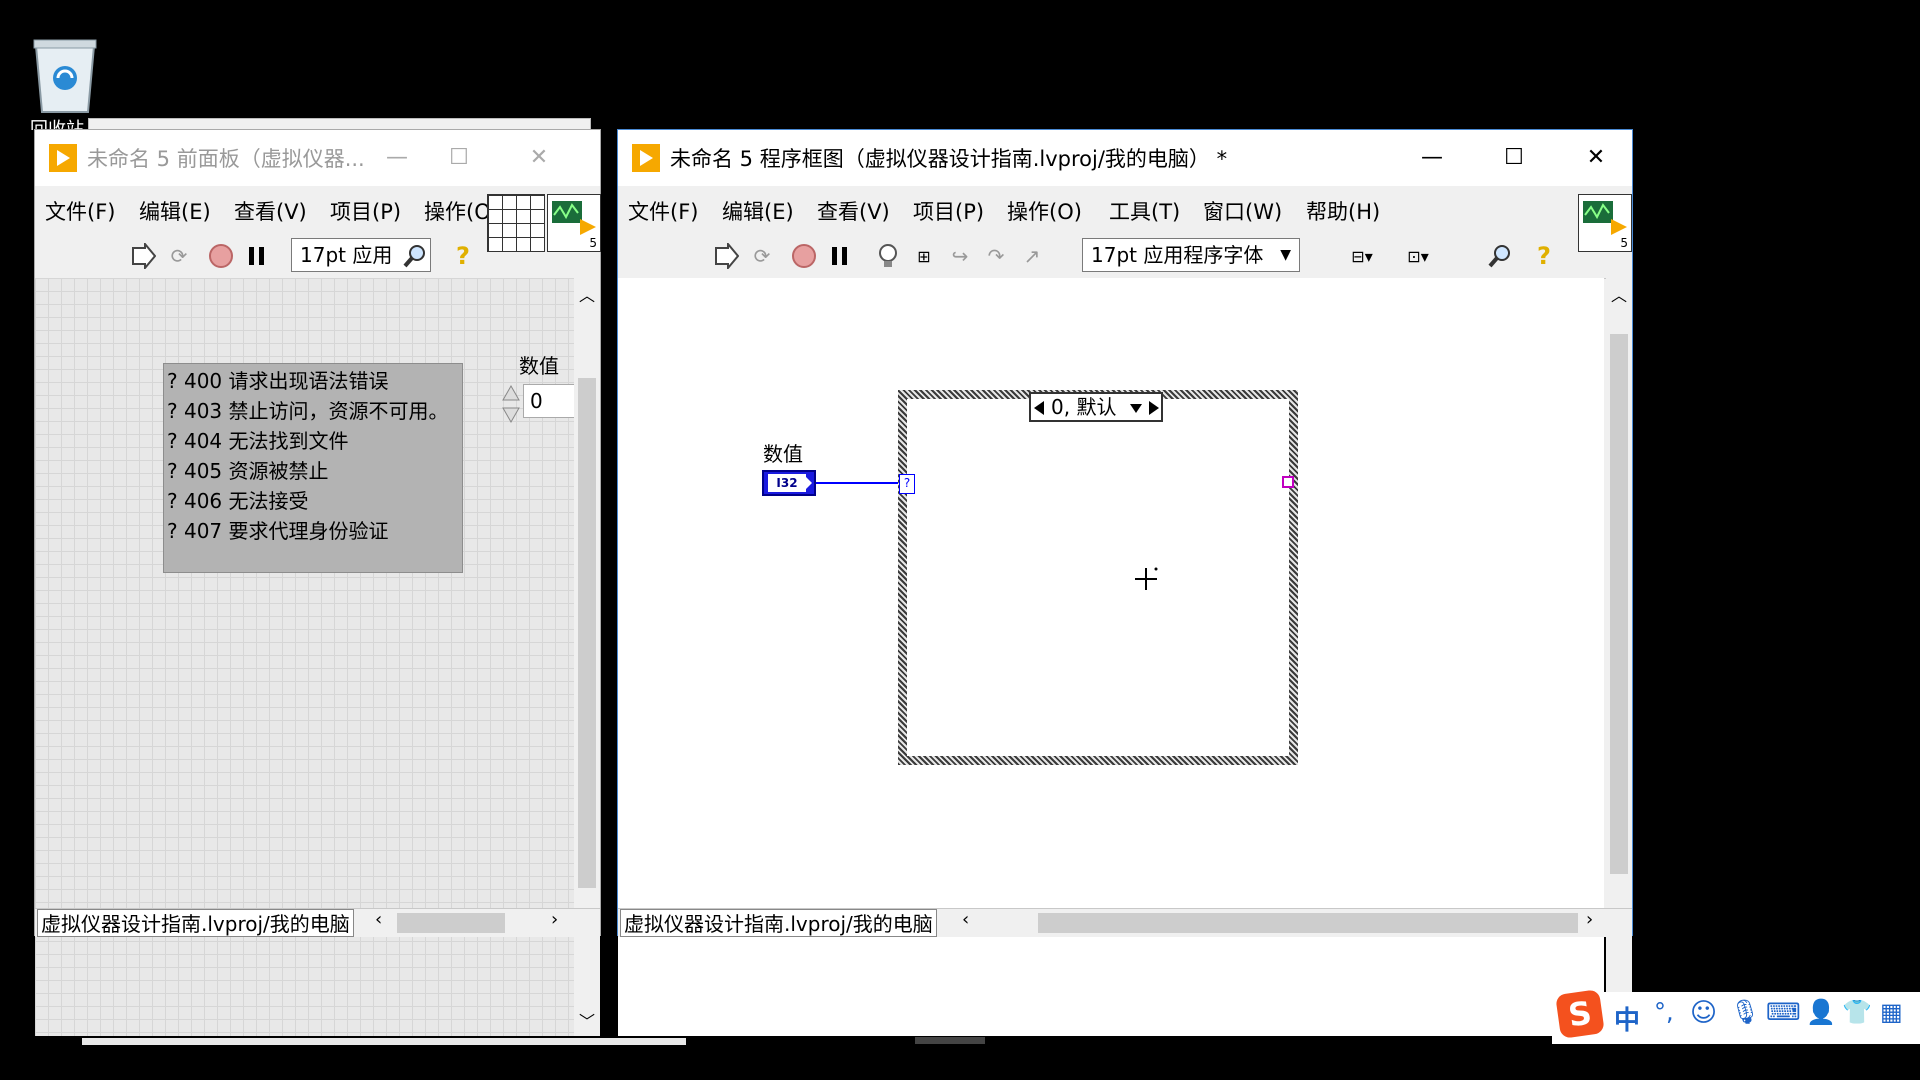 This screenshot has width=1920, height=1080. Describe the element at coordinates (346, 255) in the screenshot. I see `font-selector-value: 17pt 应用` at that location.